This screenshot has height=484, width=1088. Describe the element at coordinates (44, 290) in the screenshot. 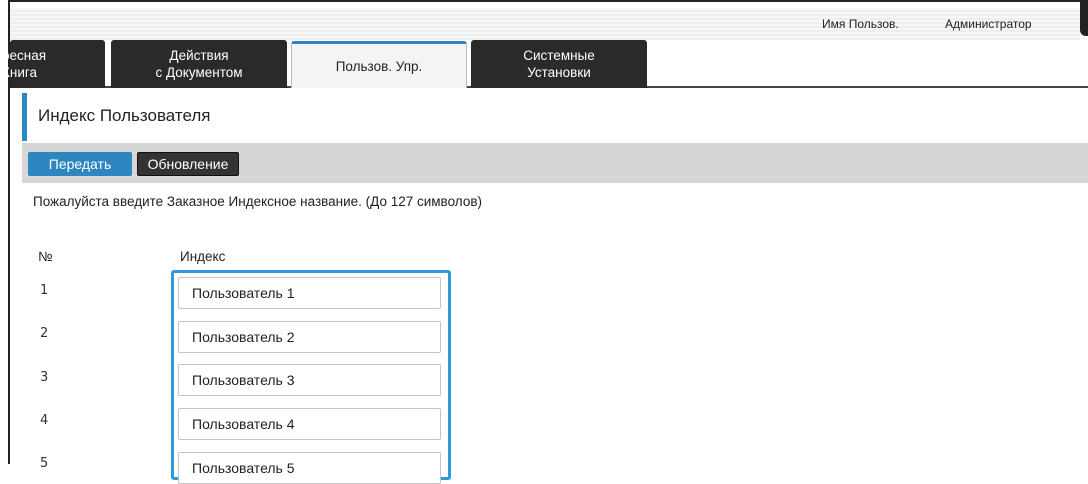

I see `row-number: 1` at that location.